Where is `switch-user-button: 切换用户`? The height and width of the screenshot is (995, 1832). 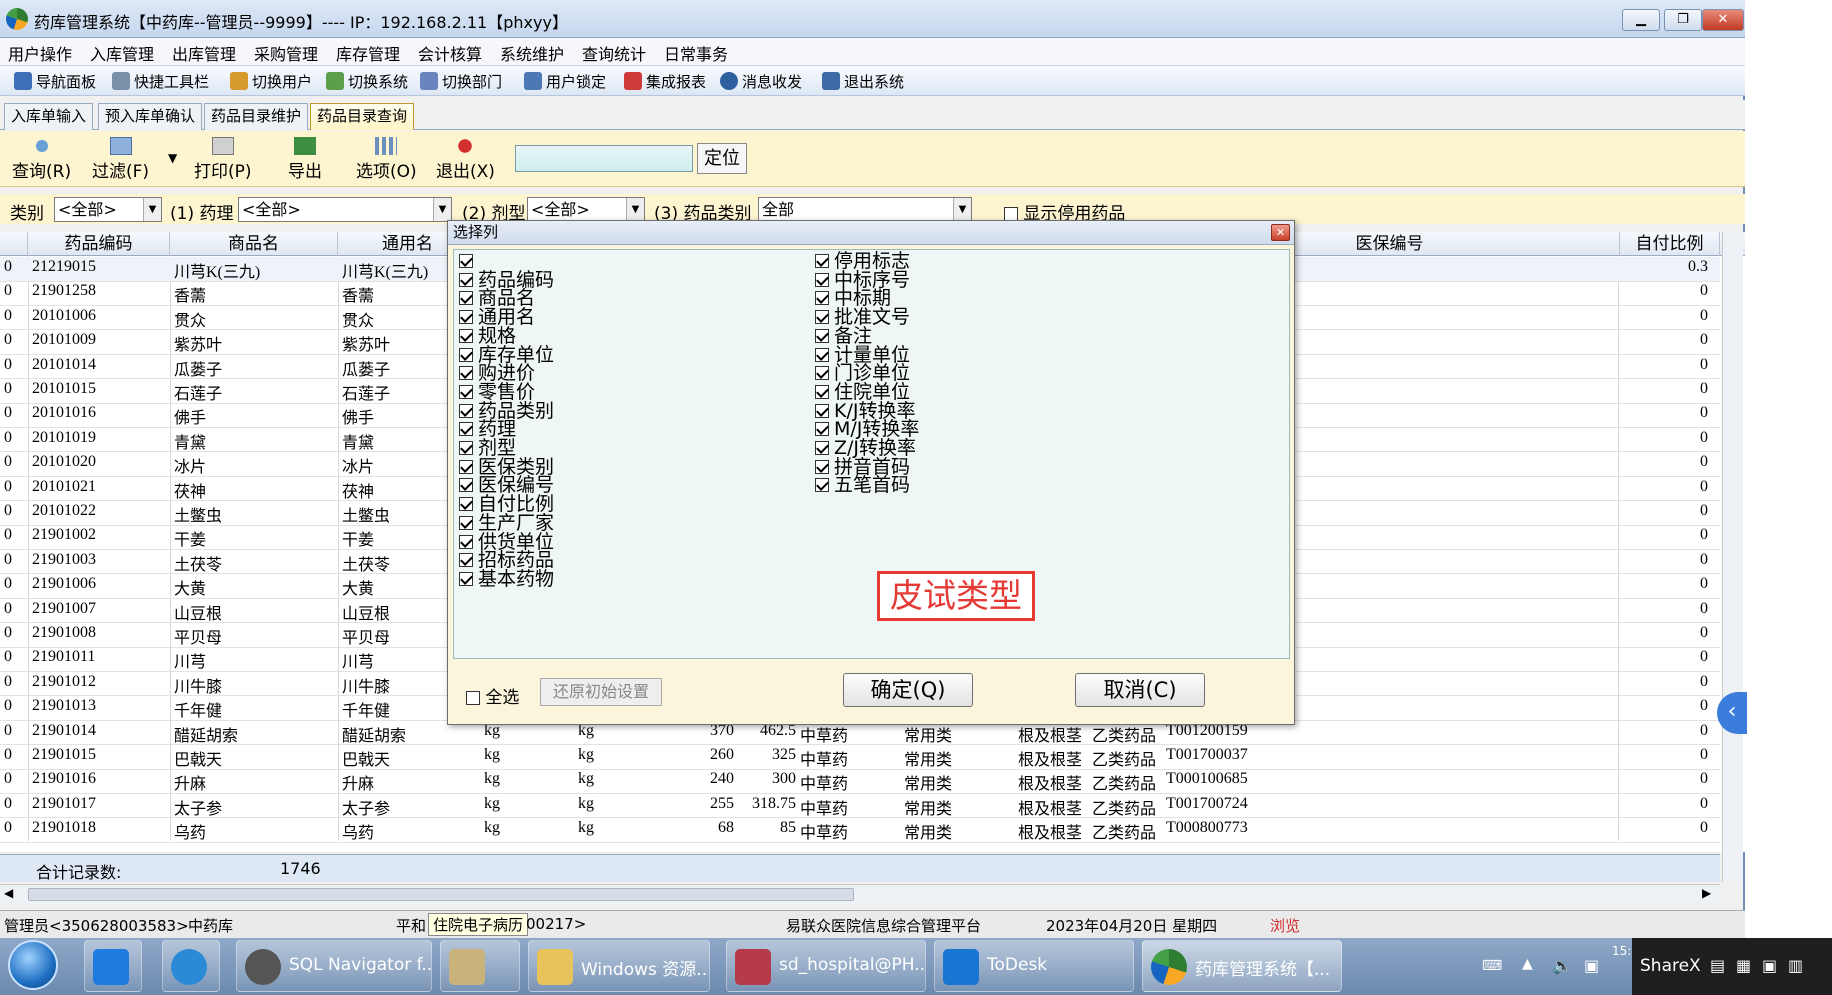 switch-user-button: 切换用户 is located at coordinates (271, 81).